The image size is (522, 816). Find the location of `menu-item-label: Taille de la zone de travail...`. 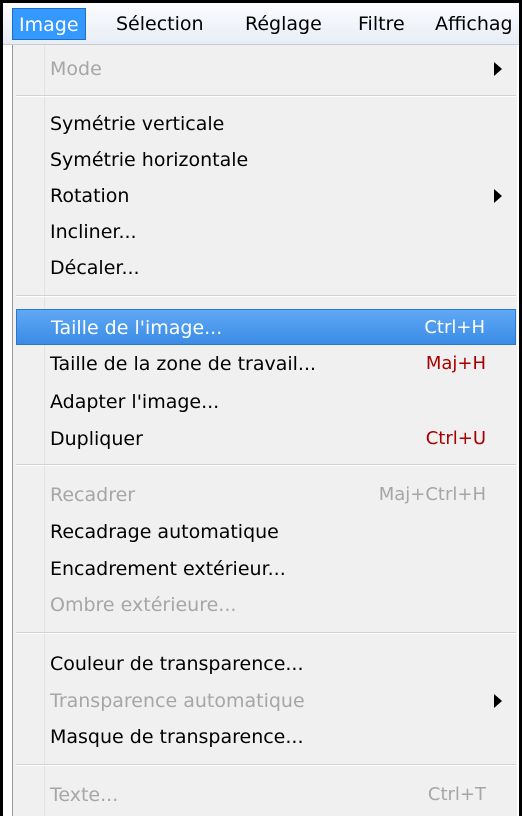

menu-item-label: Taille de la zone de travail... is located at coordinates (183, 364).